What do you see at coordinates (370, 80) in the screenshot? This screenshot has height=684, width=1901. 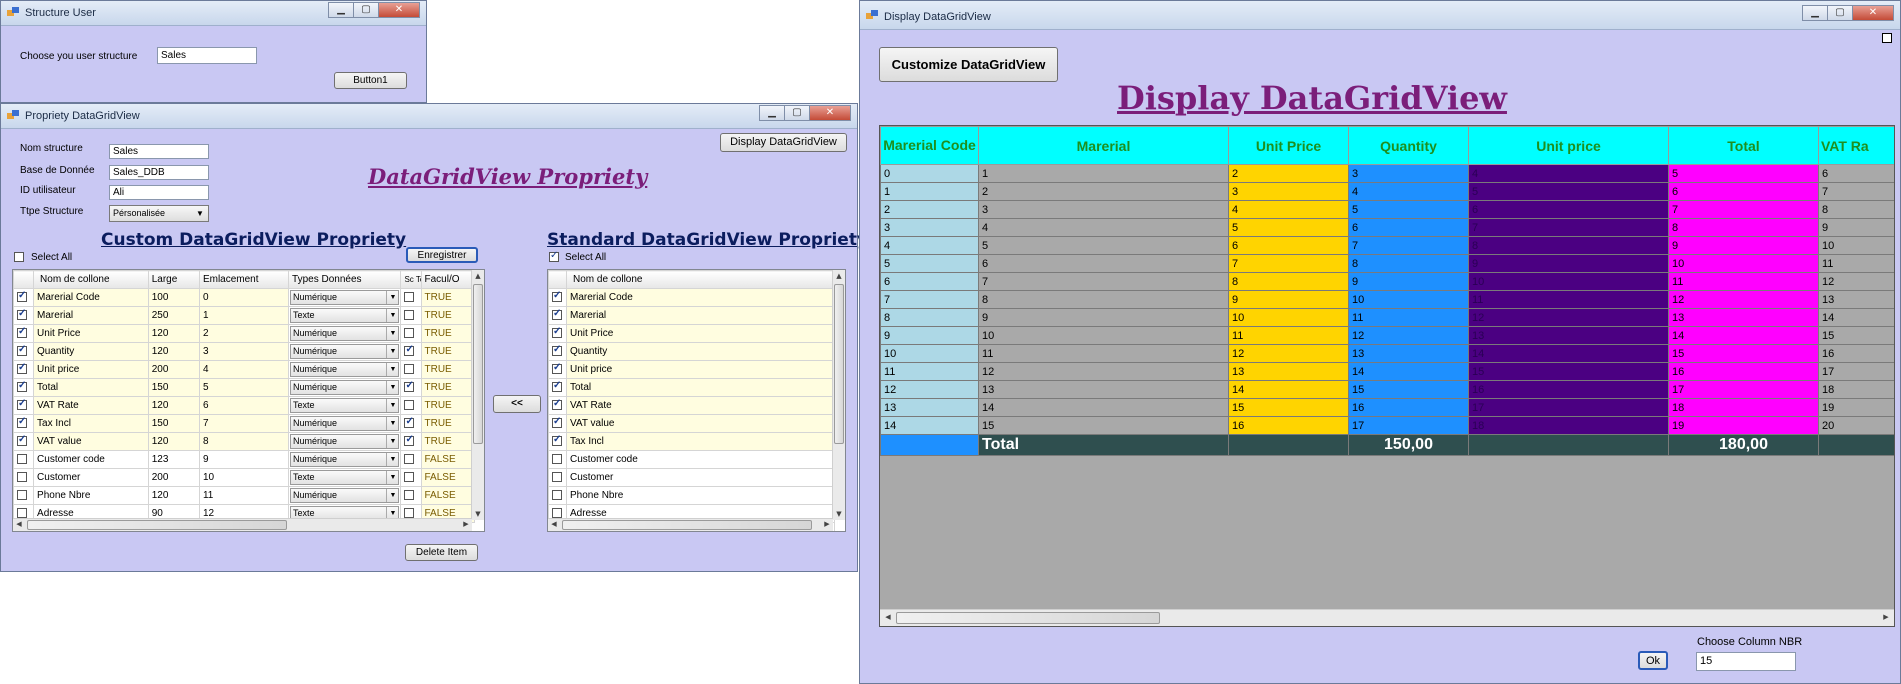 I see `button1: Button1` at bounding box center [370, 80].